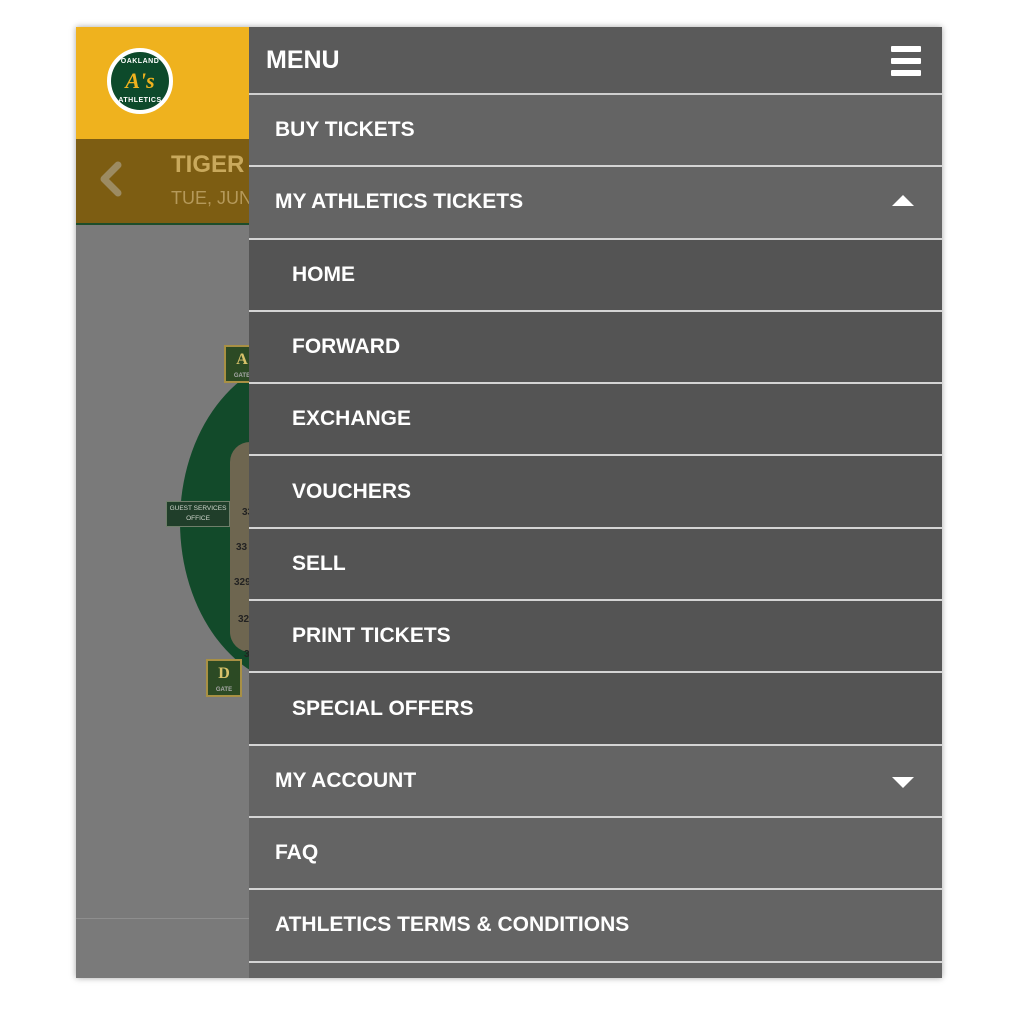 Image resolution: width=1024 pixels, height=1024 pixels. I want to click on gate-d-sublabel: GATE, so click(224, 690).